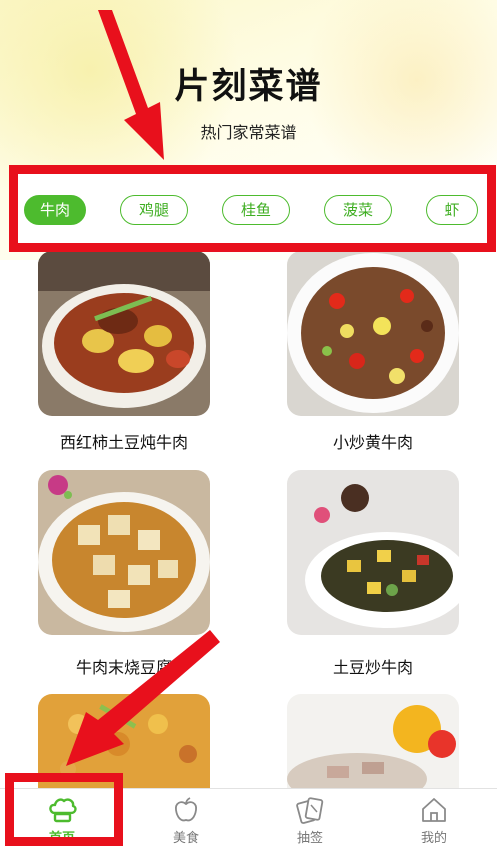  What do you see at coordinates (372, 667) in the screenshot?
I see `recipe-name: 土豆炒牛肉` at bounding box center [372, 667].